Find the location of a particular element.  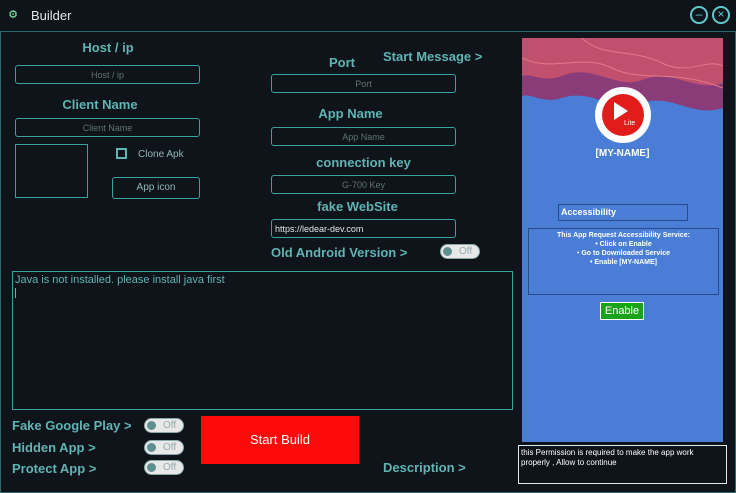

enable-button: Enable is located at coordinates (622, 311).